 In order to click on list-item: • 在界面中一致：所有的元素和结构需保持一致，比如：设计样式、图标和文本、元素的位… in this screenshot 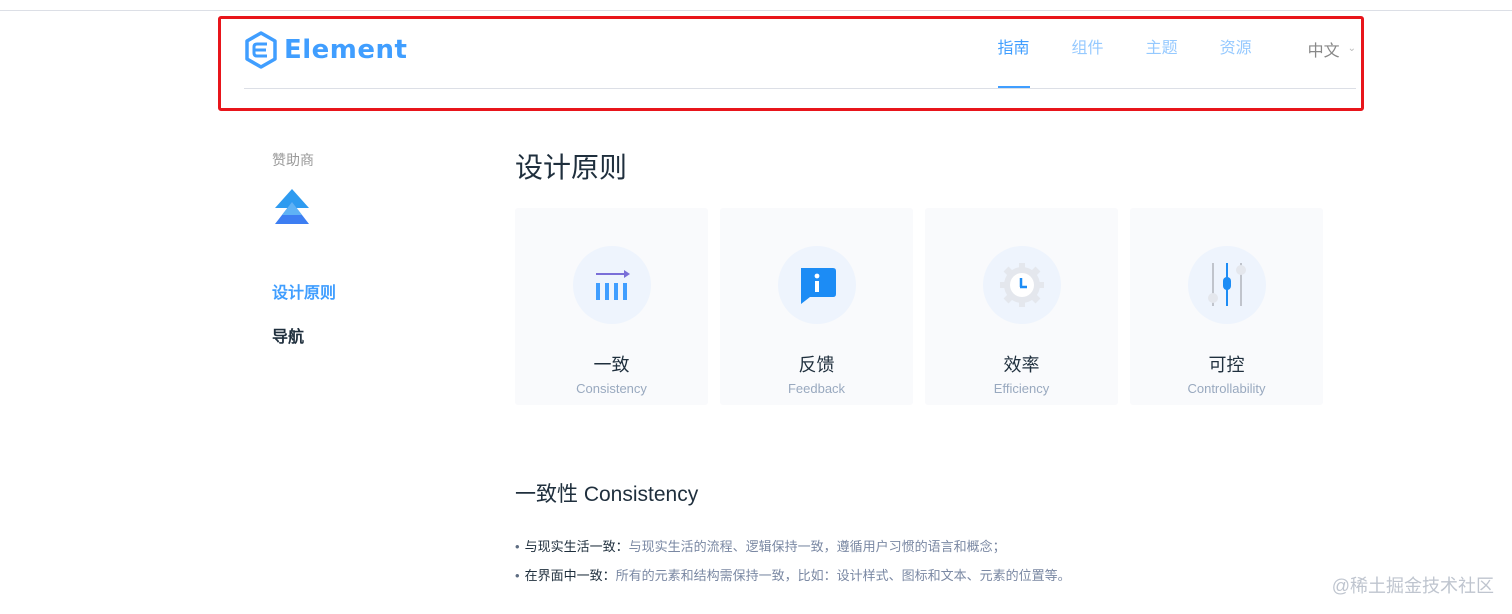, I will do `click(793, 575)`.